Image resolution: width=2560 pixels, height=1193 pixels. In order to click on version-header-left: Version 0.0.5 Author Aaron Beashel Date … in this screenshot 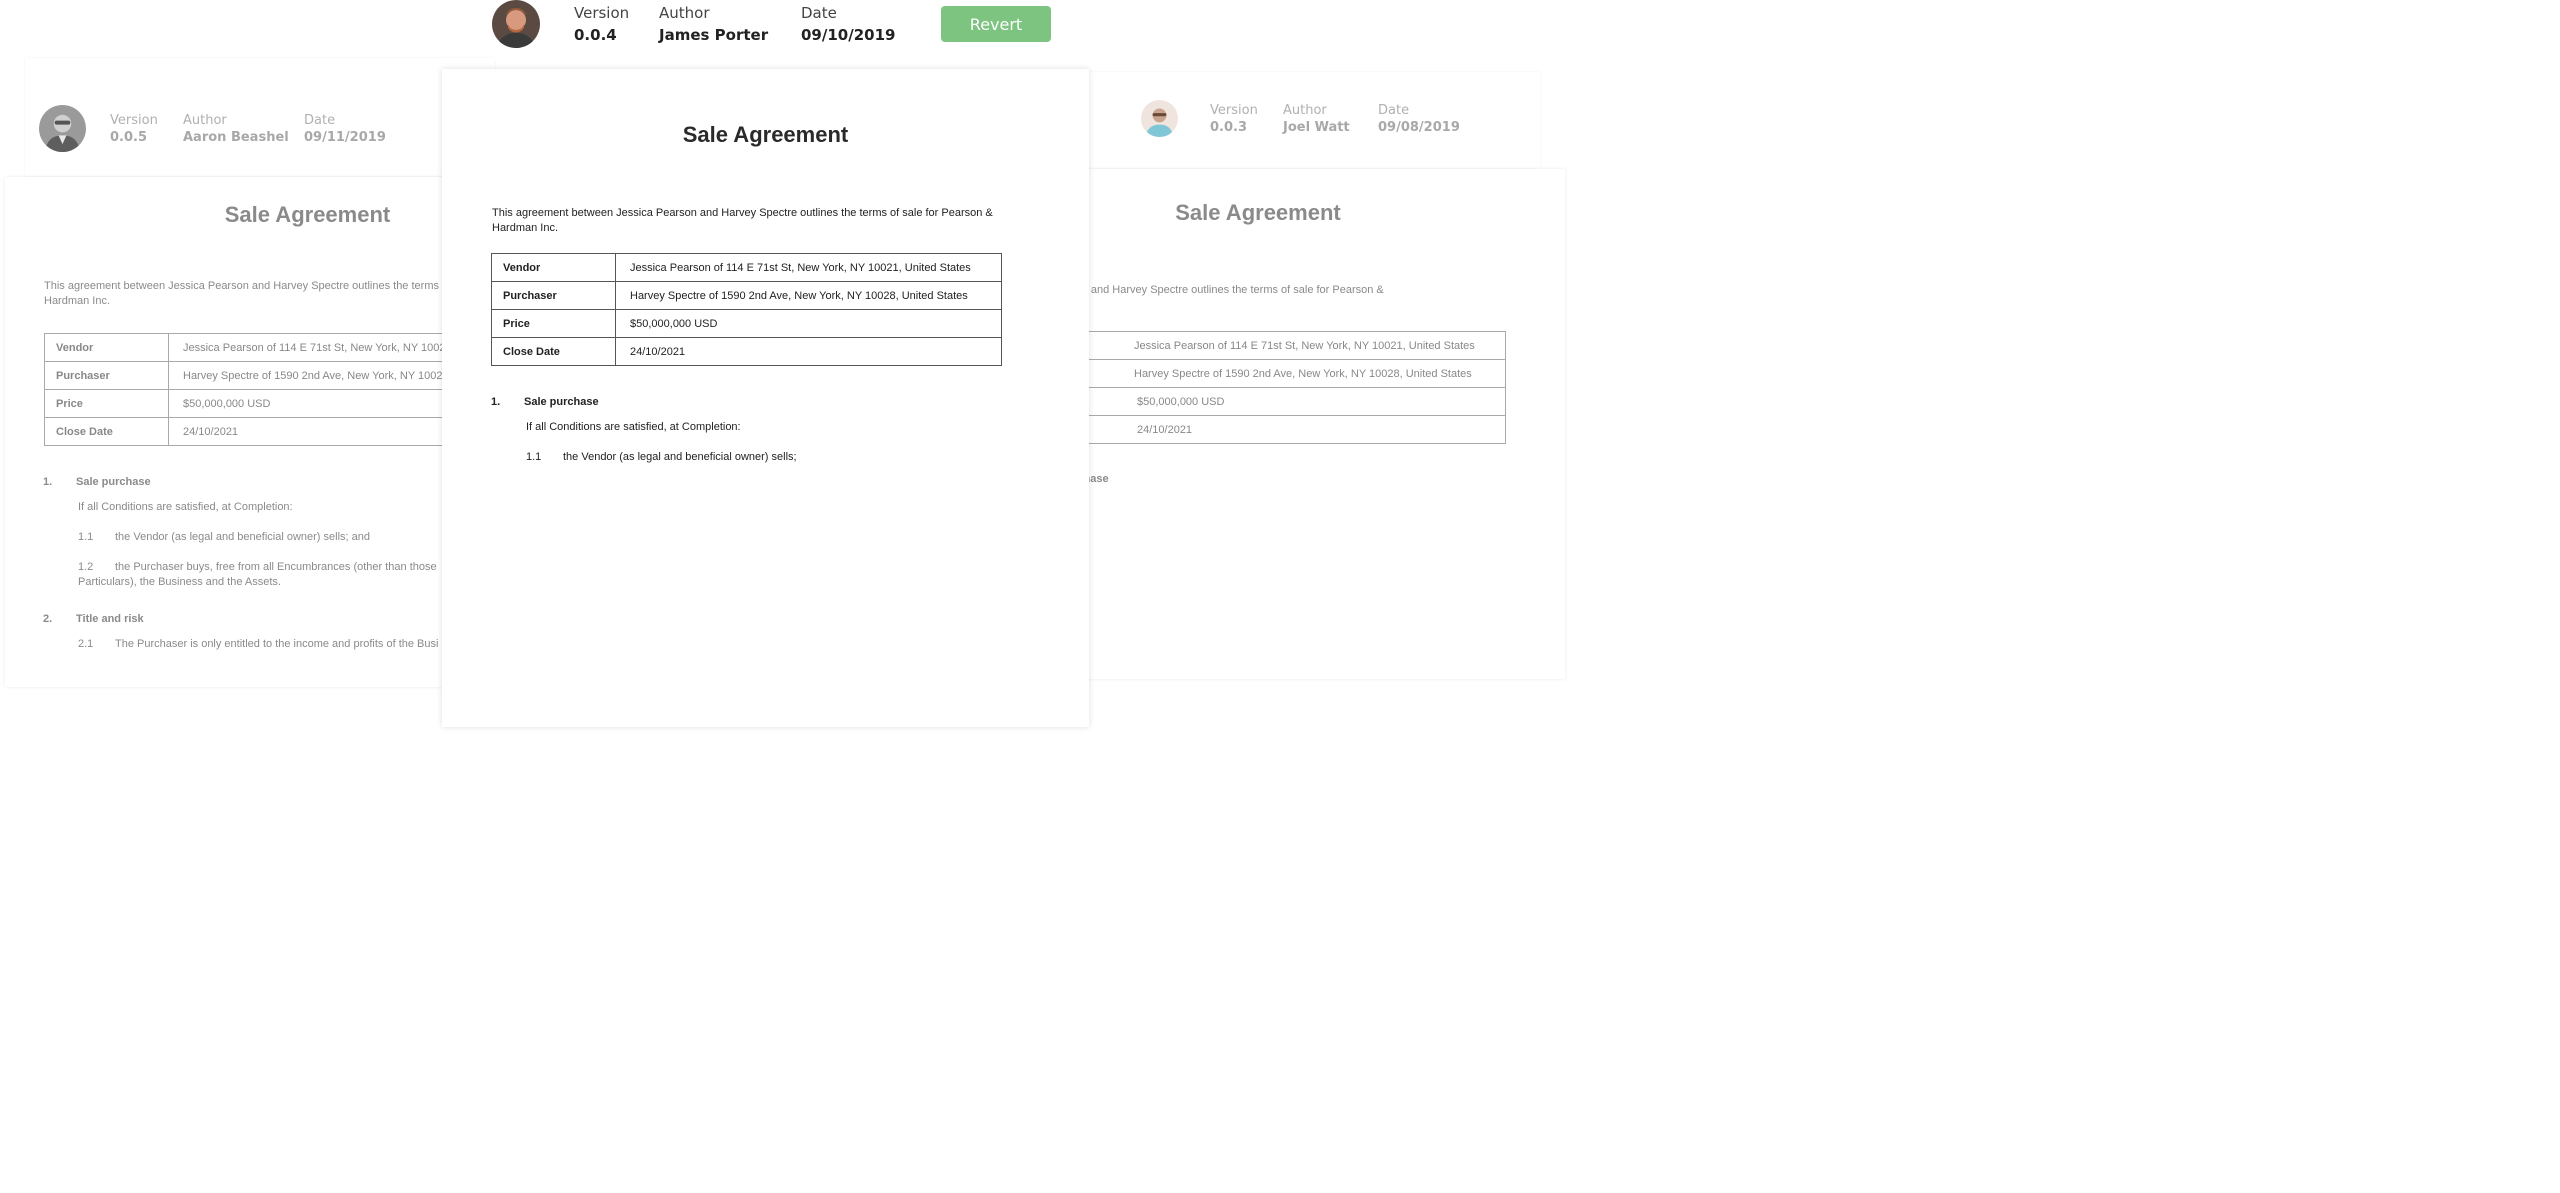, I will do `click(212, 128)`.